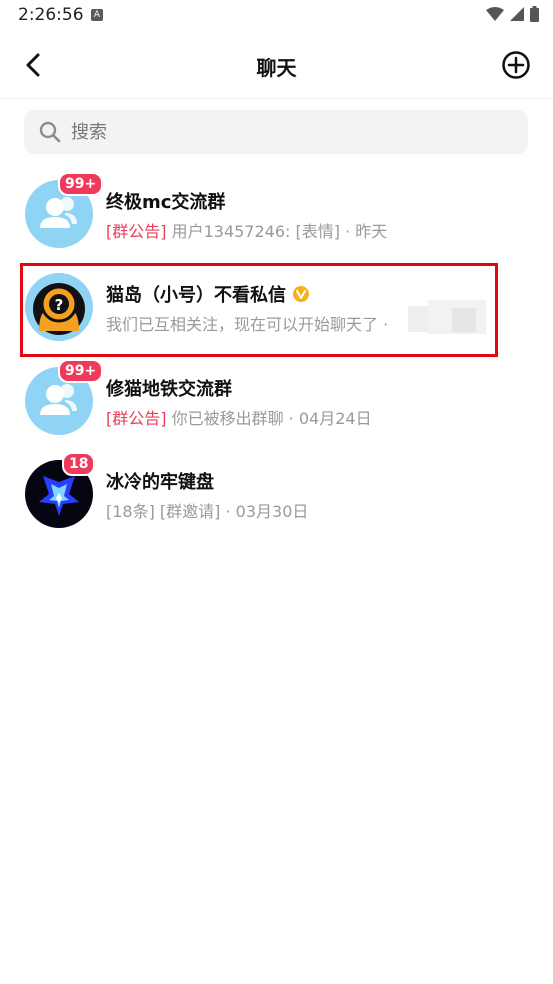  What do you see at coordinates (51, 15) in the screenshot?
I see `status-time: 2:26:56` at bounding box center [51, 15].